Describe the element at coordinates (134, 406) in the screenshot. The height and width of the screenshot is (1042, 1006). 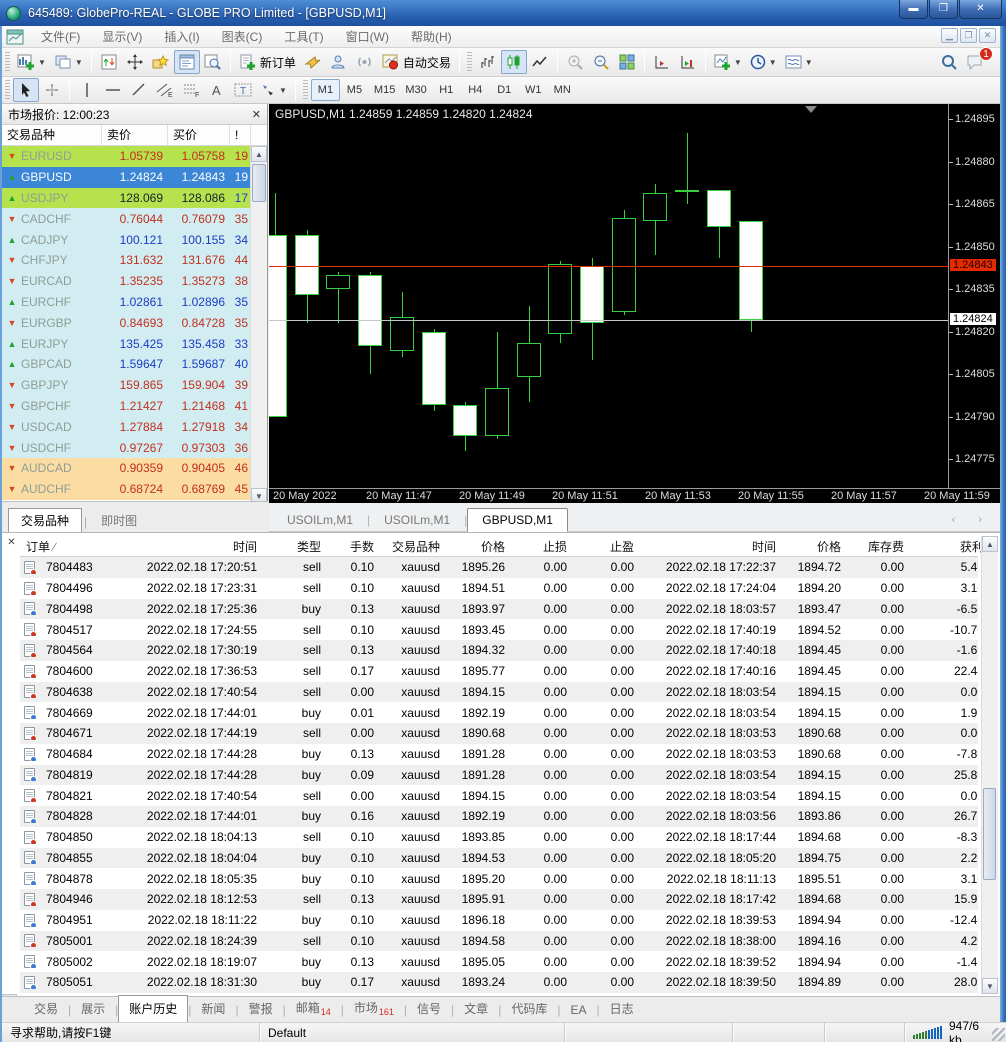
I see `market-watch-row-gbpchf: ▼ GBPCHF 1.21427 1.21468 41` at that location.